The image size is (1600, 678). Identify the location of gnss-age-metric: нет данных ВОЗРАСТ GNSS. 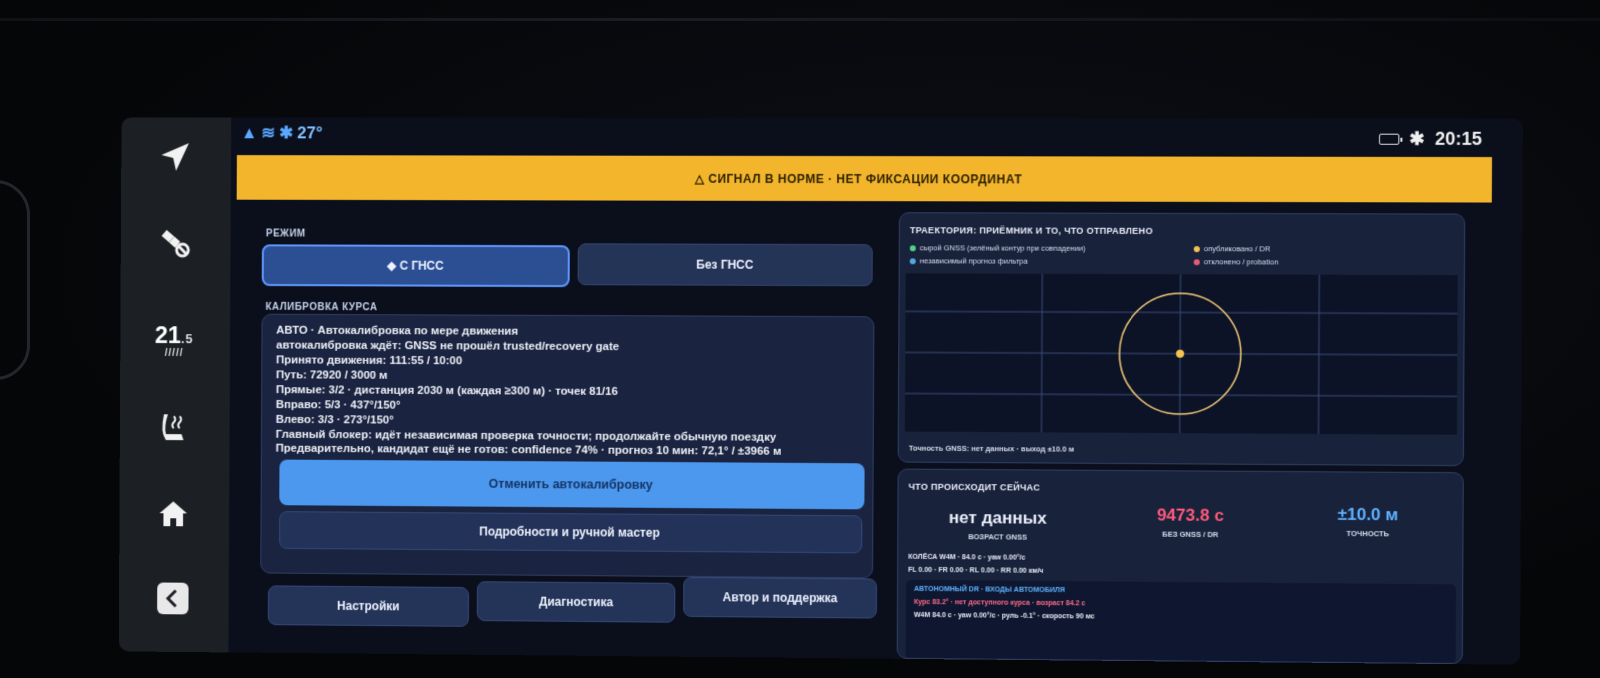
(997, 525).